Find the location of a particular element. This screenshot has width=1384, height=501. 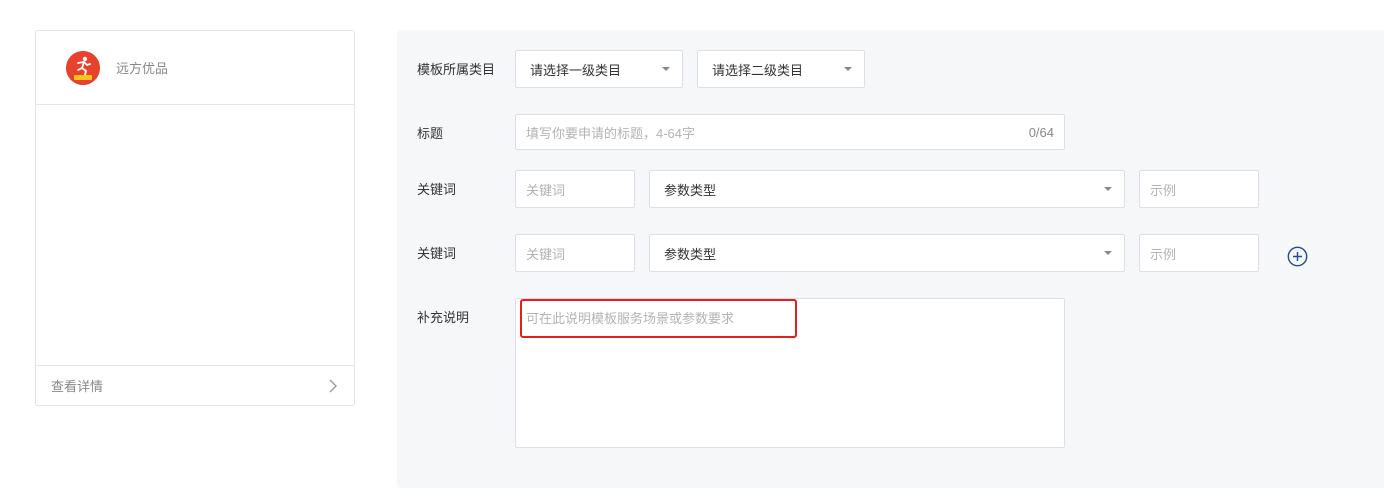

supplement-textarea: 可在此说明模板服务场景或参数要求 is located at coordinates (790, 373).